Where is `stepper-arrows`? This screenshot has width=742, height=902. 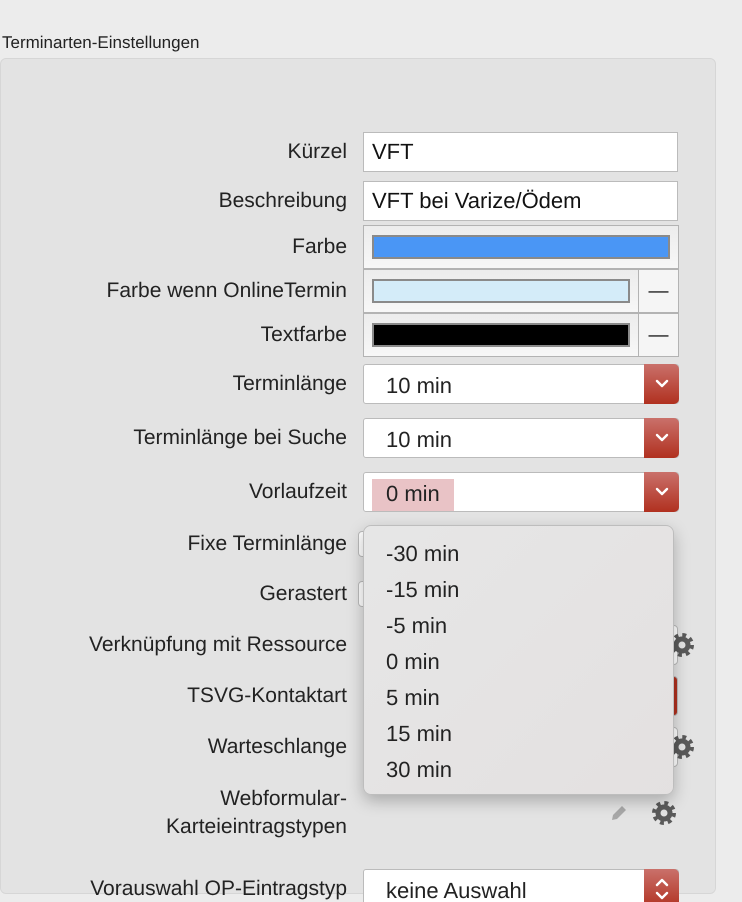
stepper-arrows is located at coordinates (661, 885).